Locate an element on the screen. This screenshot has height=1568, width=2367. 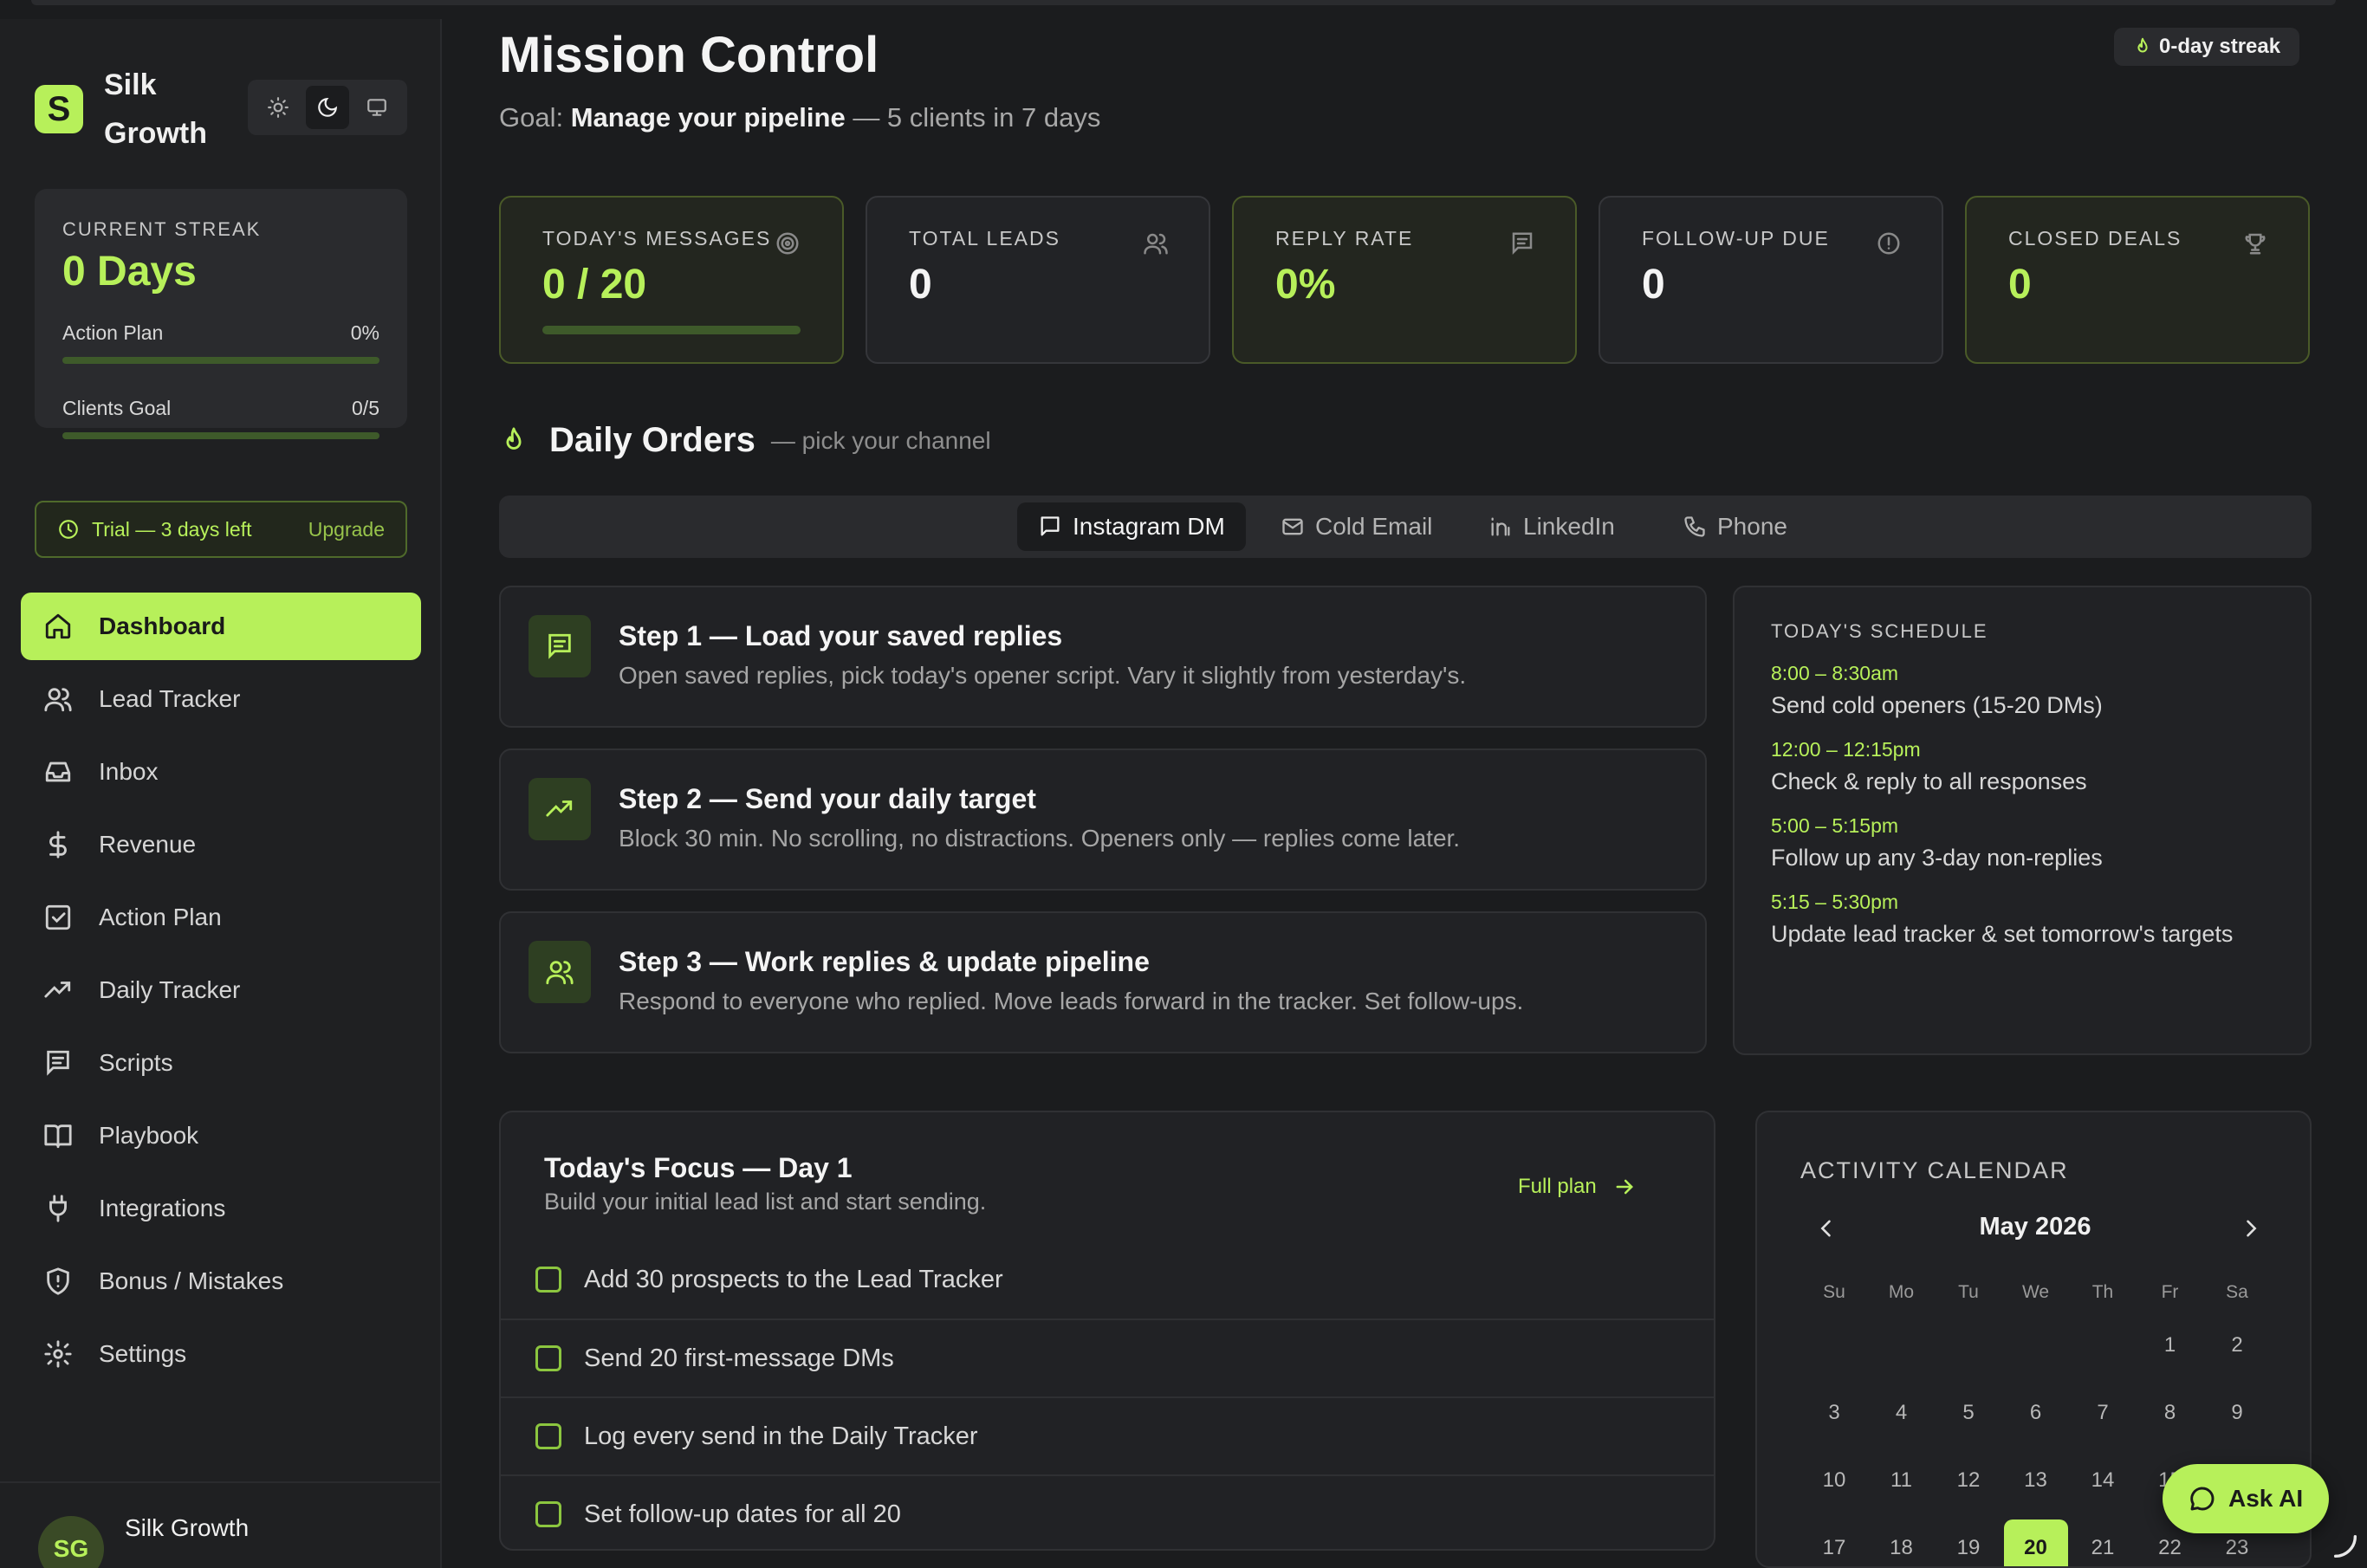
stat-card-todays-messages: TODAY'S MESSAGES 0 / 20 is located at coordinates (671, 280).